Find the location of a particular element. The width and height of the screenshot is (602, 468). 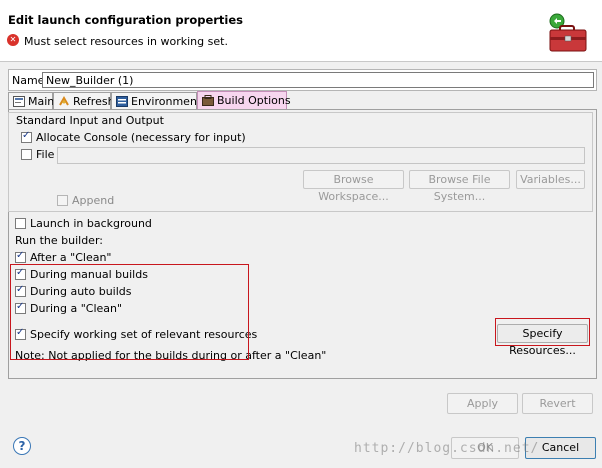

allocate-console-check-box is located at coordinates (26, 136).